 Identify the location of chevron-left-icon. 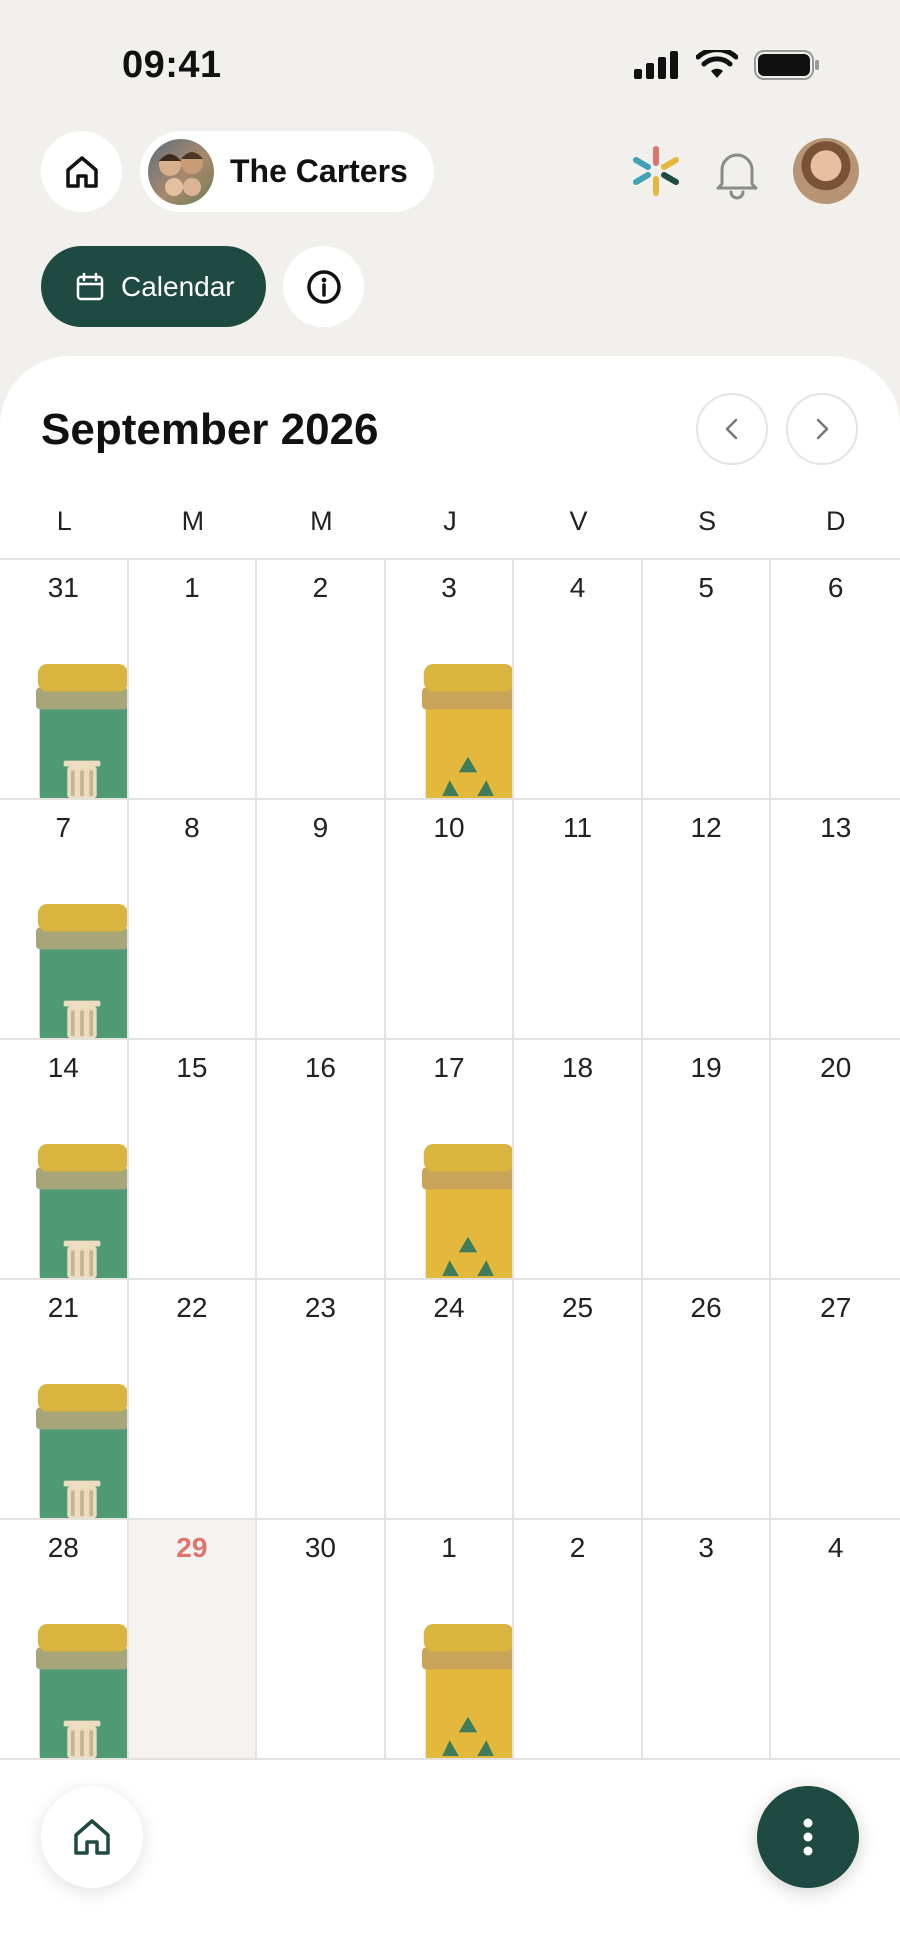
(731, 429).